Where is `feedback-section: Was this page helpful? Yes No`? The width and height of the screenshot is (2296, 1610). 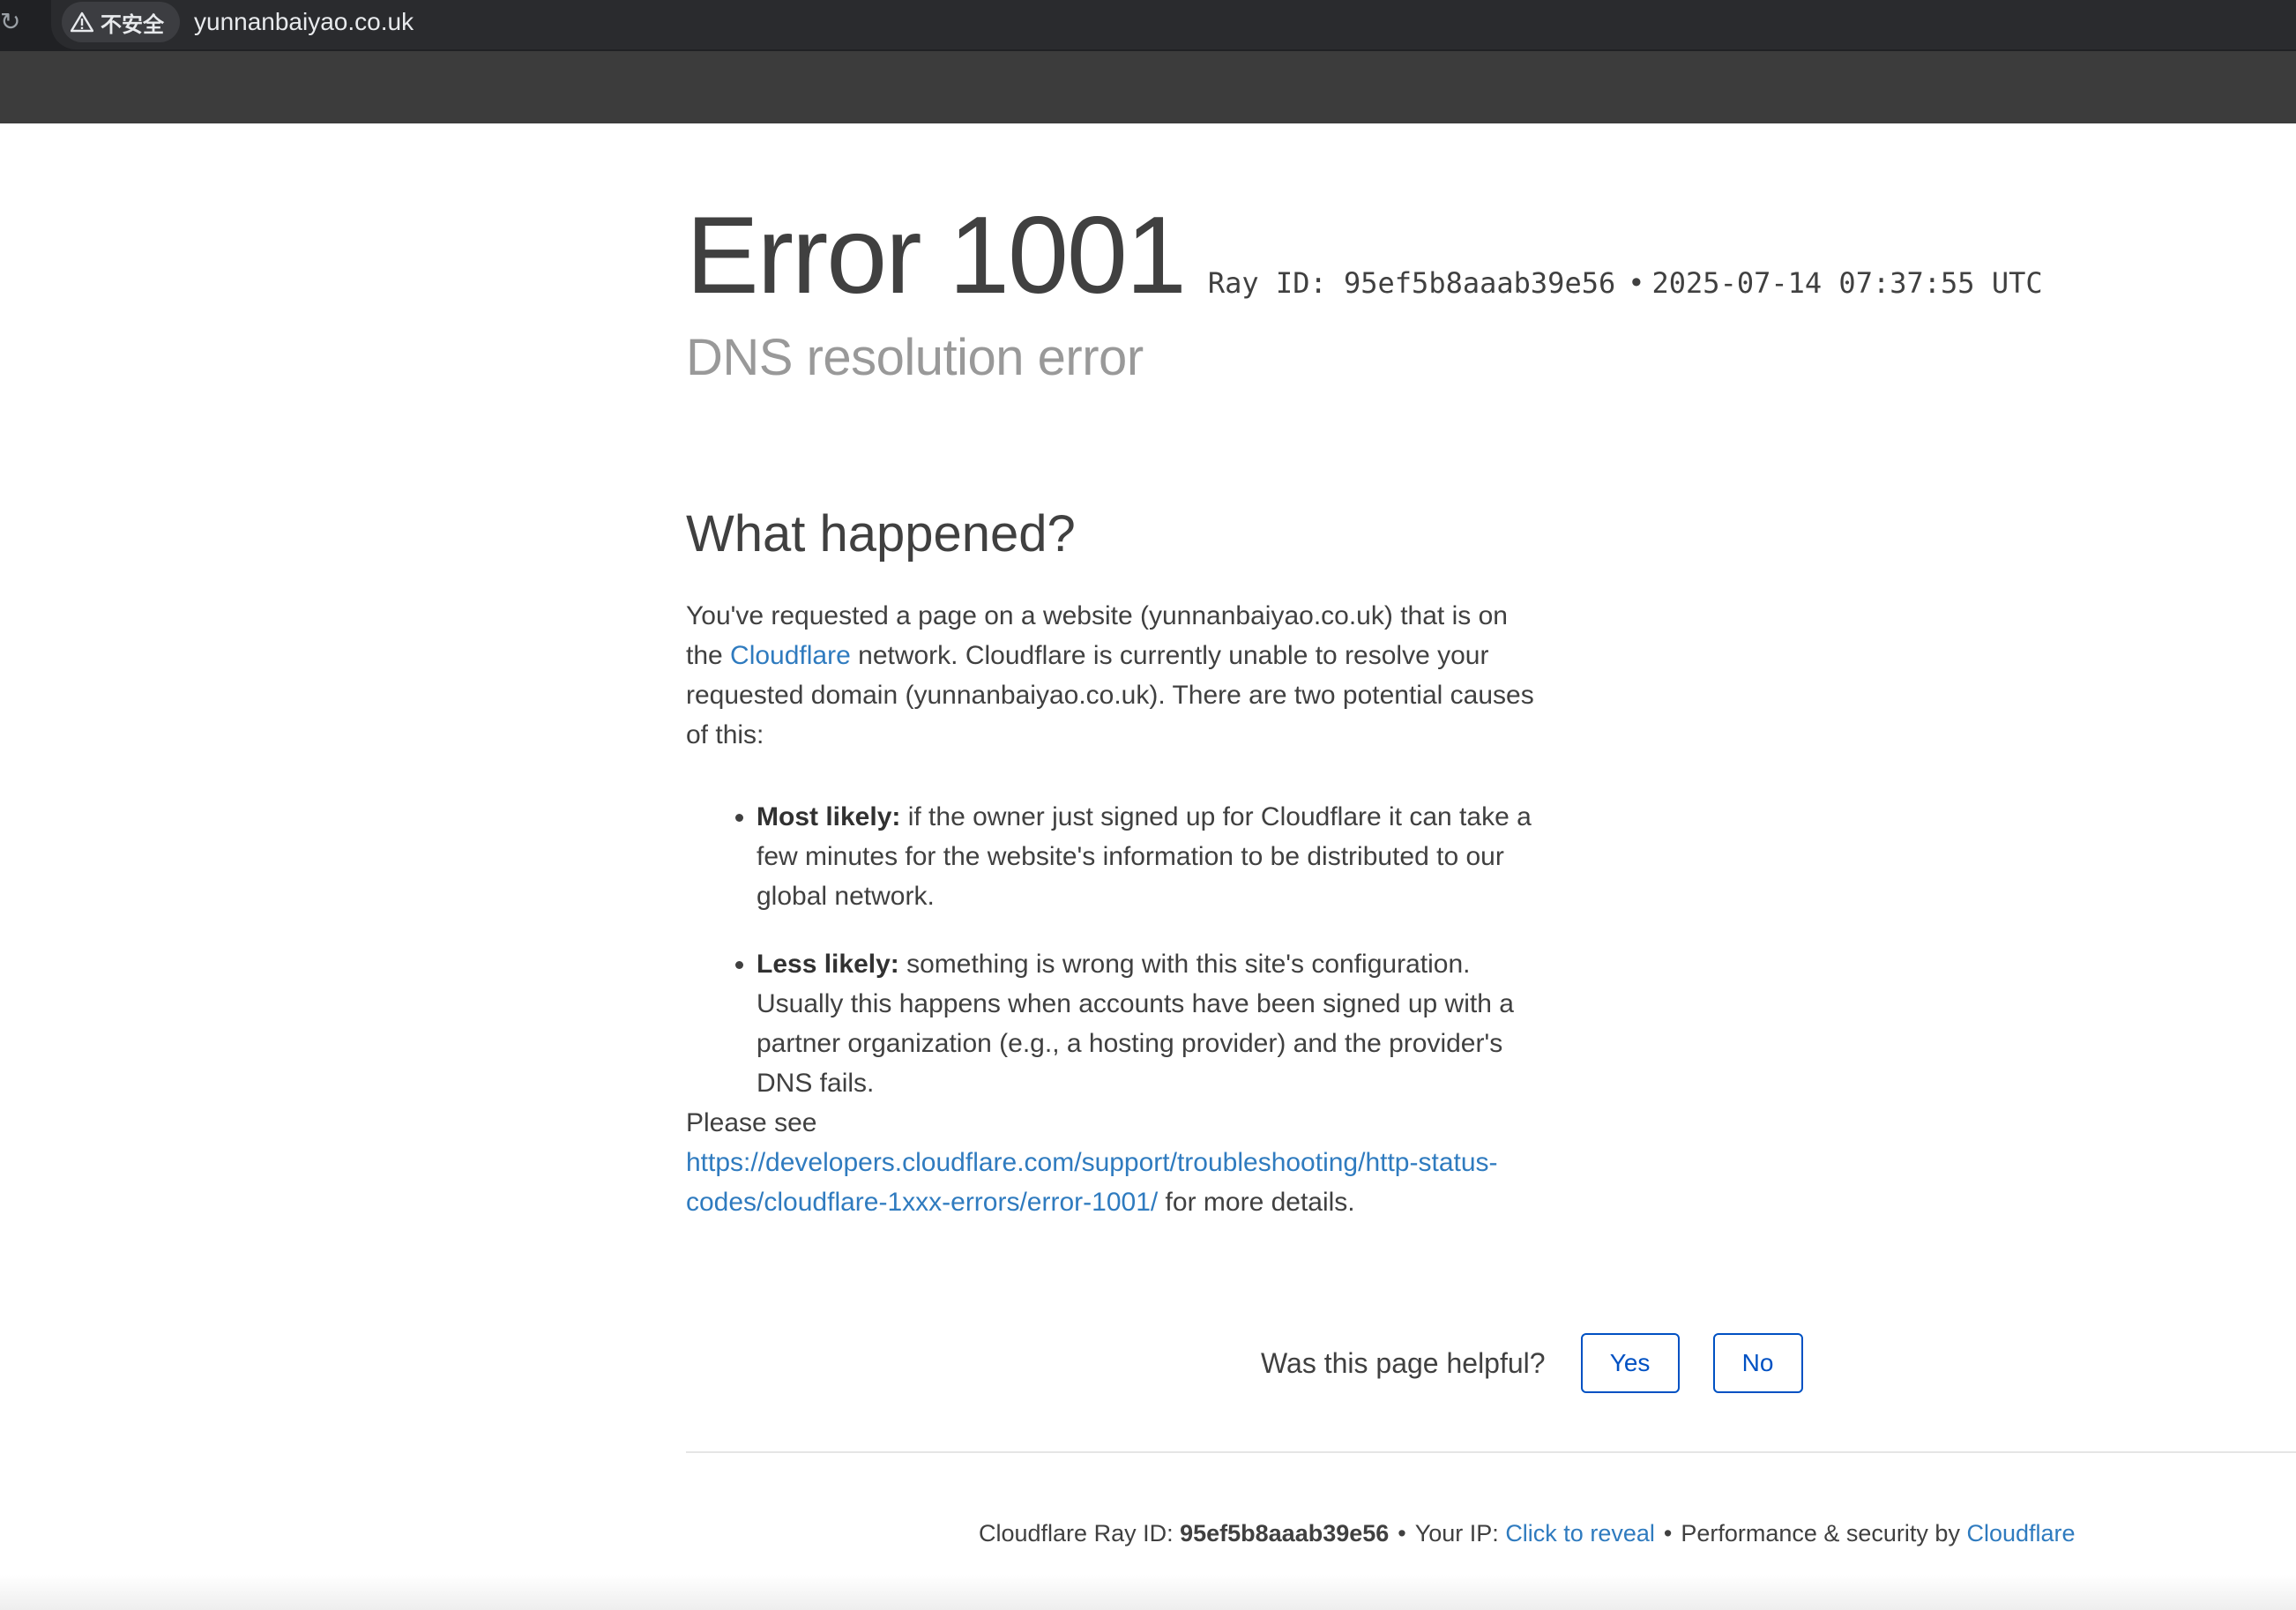
feedback-section: Was this page helpful? Yes No is located at coordinates (1532, 1363).